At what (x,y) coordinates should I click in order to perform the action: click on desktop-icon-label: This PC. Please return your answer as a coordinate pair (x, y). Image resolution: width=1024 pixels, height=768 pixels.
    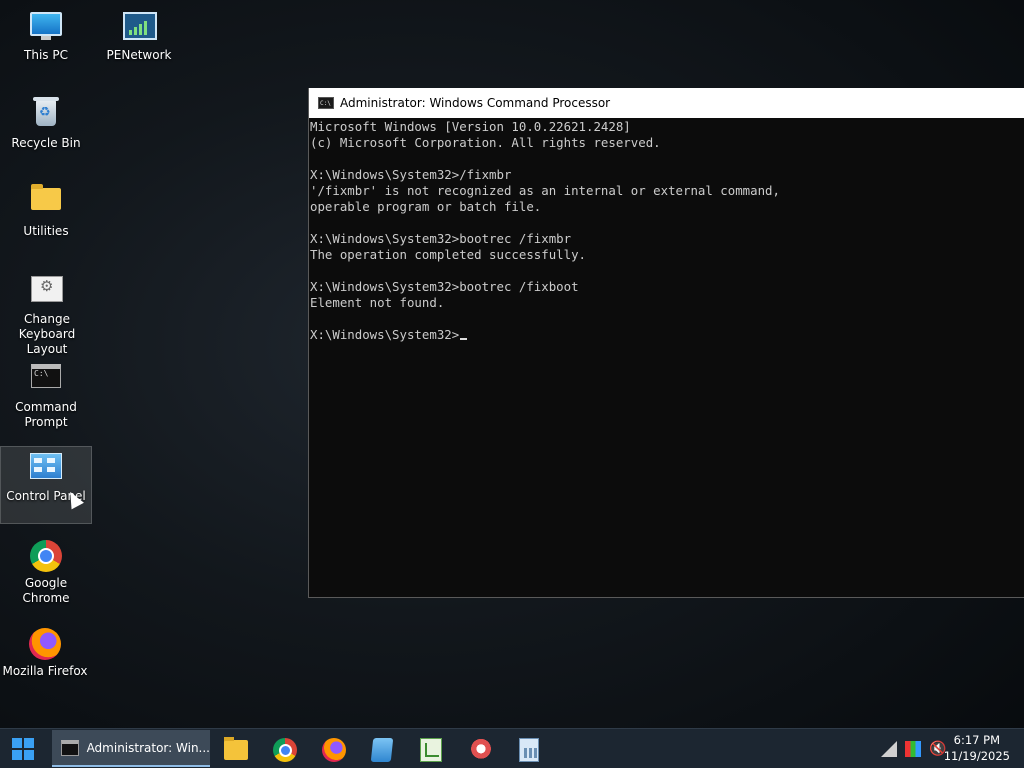
    Looking at the image, I should click on (46, 55).